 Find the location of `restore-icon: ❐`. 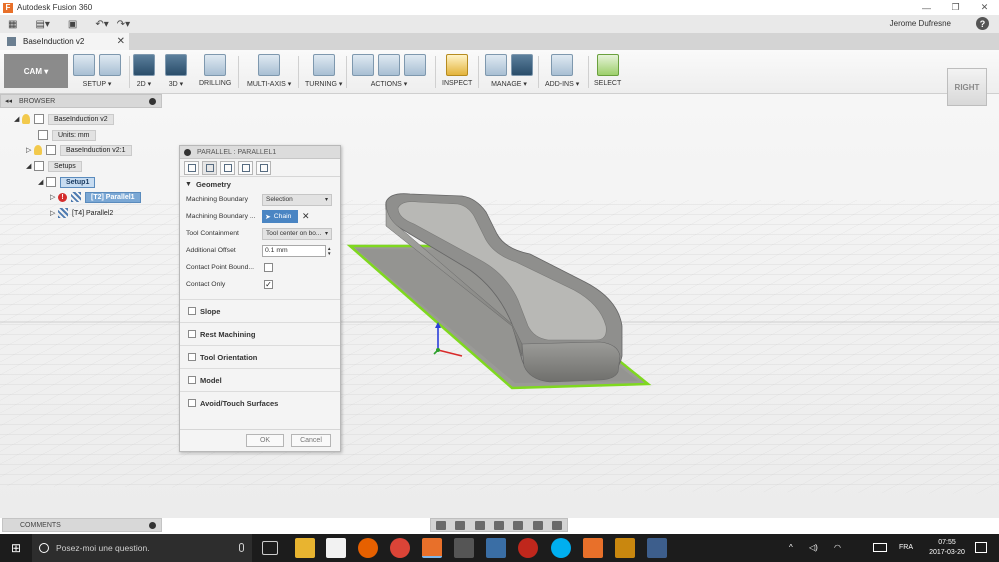

restore-icon: ❐ is located at coordinates (955, 7).